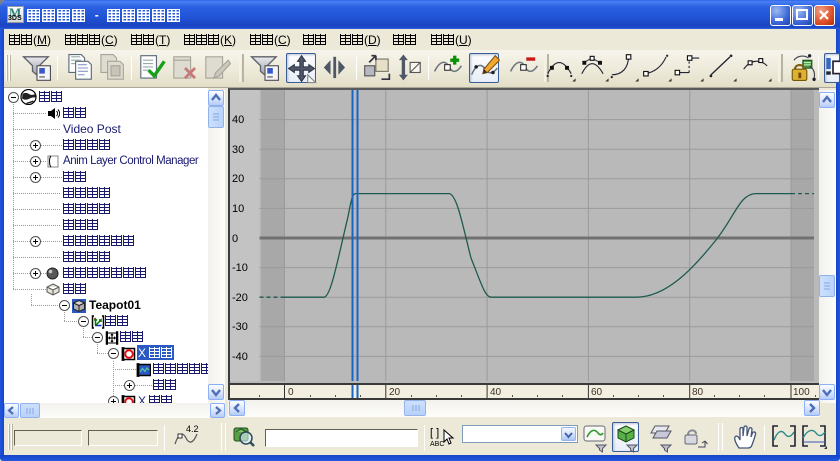  I want to click on svg-text: -30, so click(240, 327).